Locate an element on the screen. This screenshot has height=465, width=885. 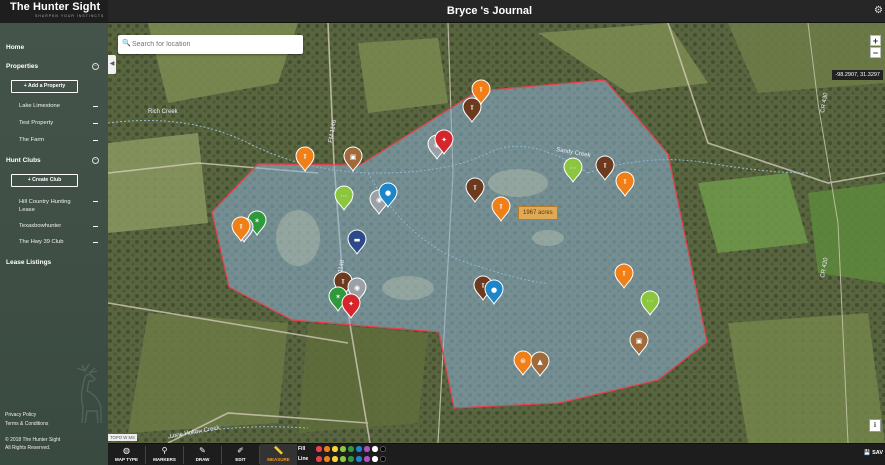
location-search: 🔍 is located at coordinates (210, 44).